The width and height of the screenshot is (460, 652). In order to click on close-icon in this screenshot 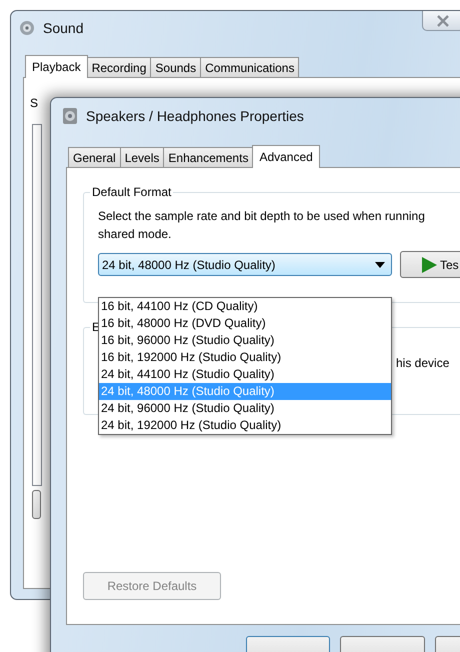, I will do `click(443, 20)`.